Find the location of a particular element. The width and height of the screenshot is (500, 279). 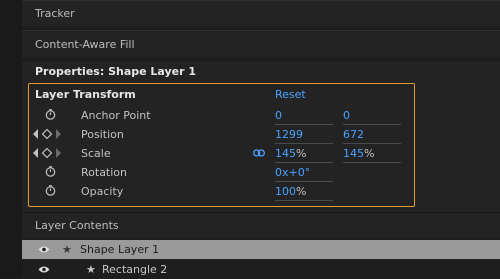

content-aware-fill-panel-label: Content-Aware Fill is located at coordinates (85, 44).